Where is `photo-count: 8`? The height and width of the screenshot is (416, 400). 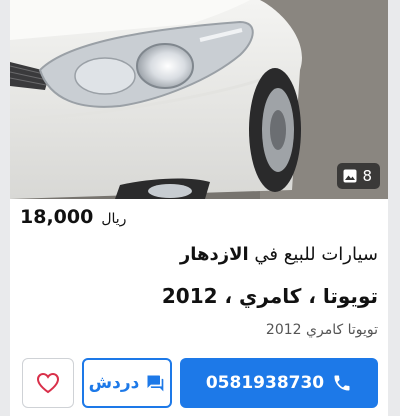
photo-count: 8 is located at coordinates (367, 176).